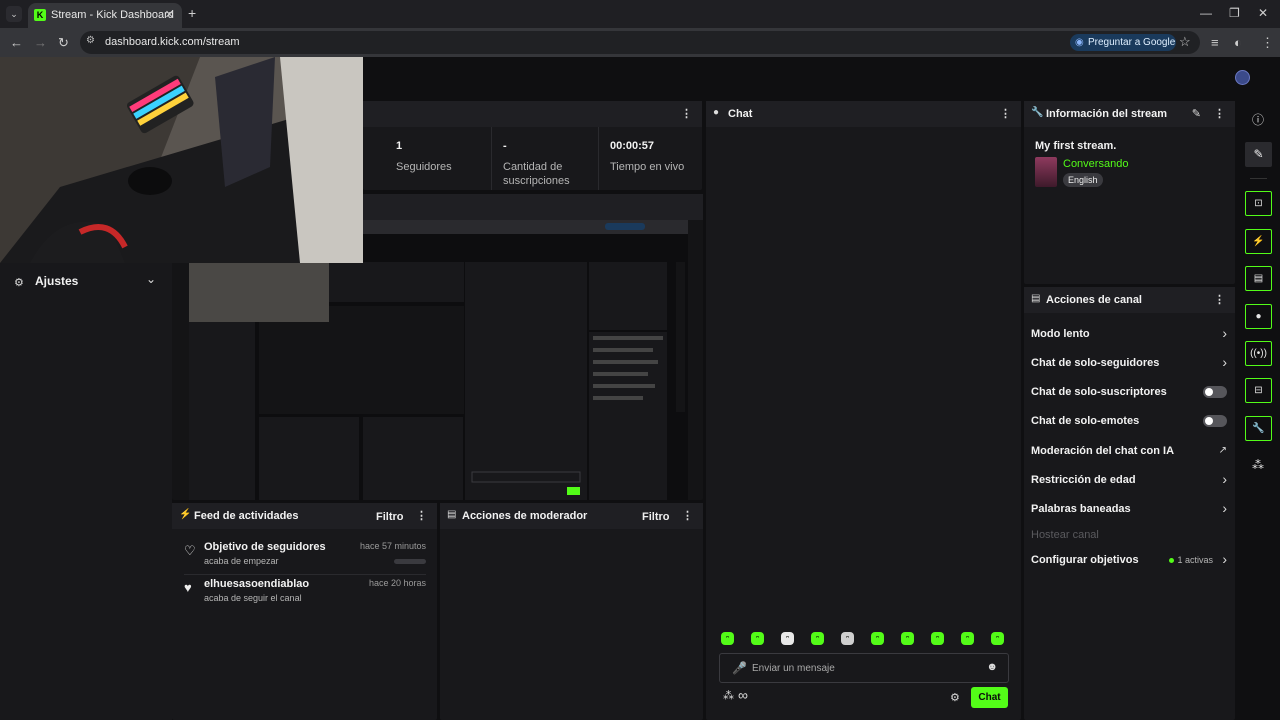  Describe the element at coordinates (743, 695) in the screenshot. I see `infinity-icon: ∞` at that location.